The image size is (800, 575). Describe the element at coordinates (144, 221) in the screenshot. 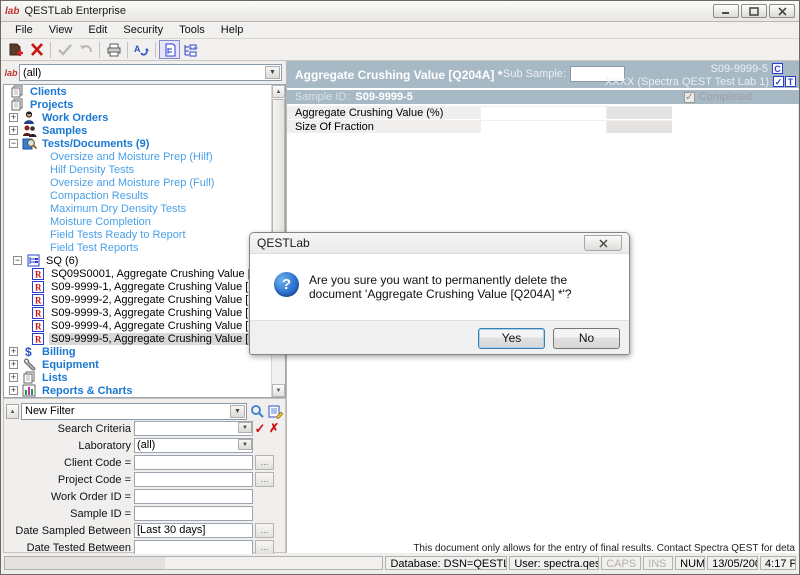

I see `tree-item: Moisture Completion` at that location.